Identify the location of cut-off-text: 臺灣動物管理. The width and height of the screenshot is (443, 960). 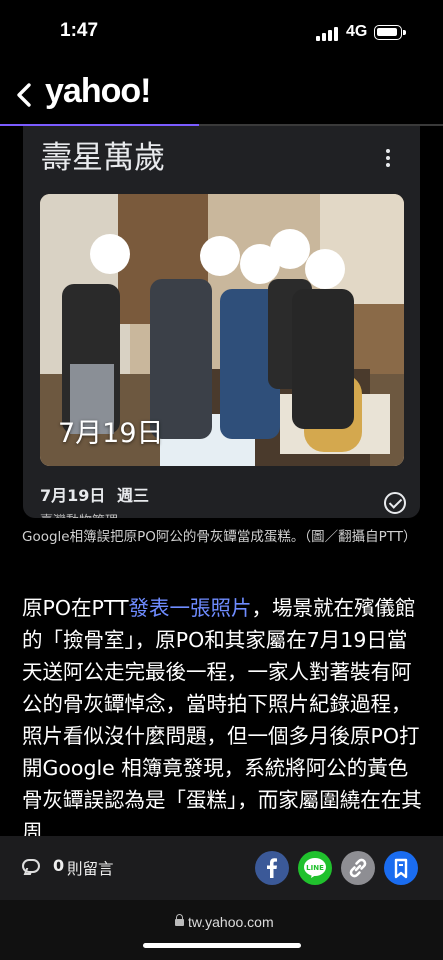
(79, 514).